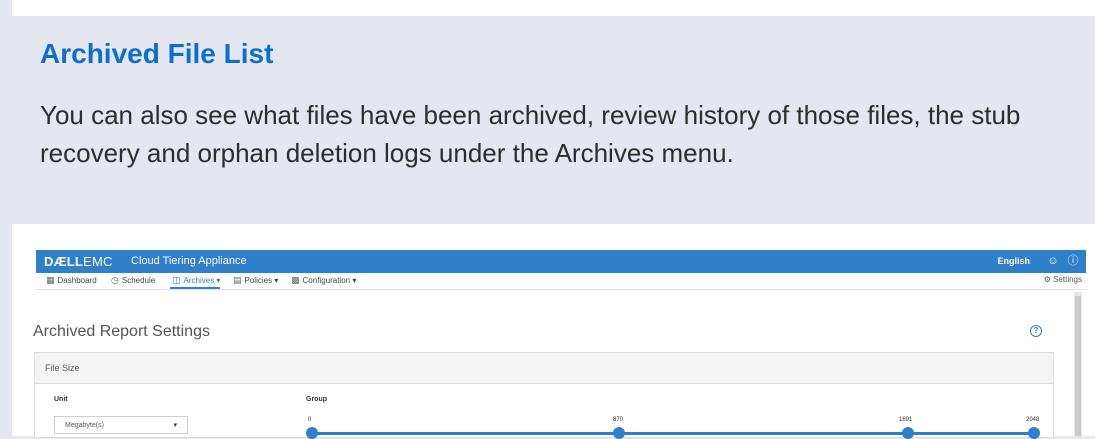 This screenshot has width=1095, height=439. I want to click on group-slider-track, so click(673, 433).